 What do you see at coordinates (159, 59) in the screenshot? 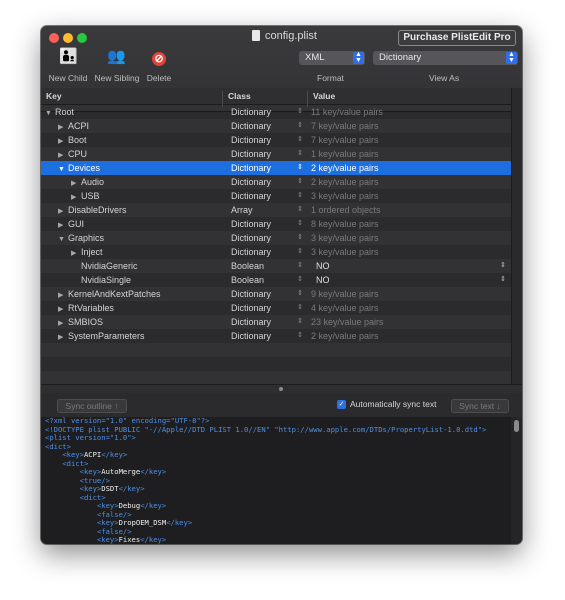
I see `delete-icon: ⊘` at bounding box center [159, 59].